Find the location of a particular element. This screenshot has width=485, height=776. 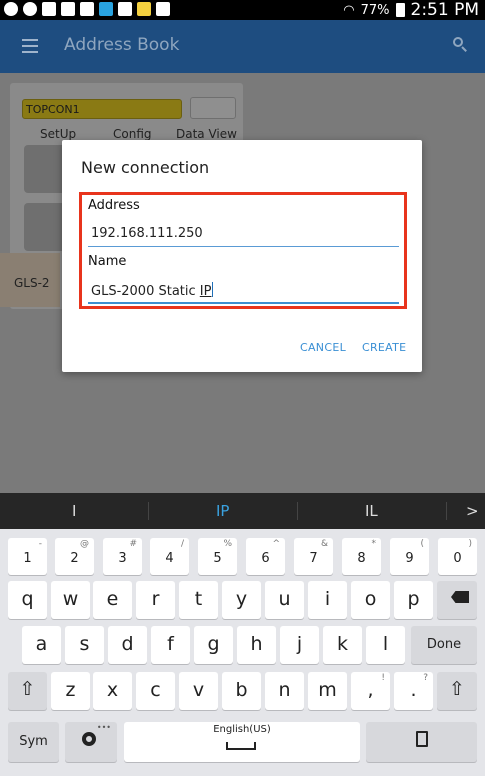

key-2: @2 is located at coordinates (74, 556).